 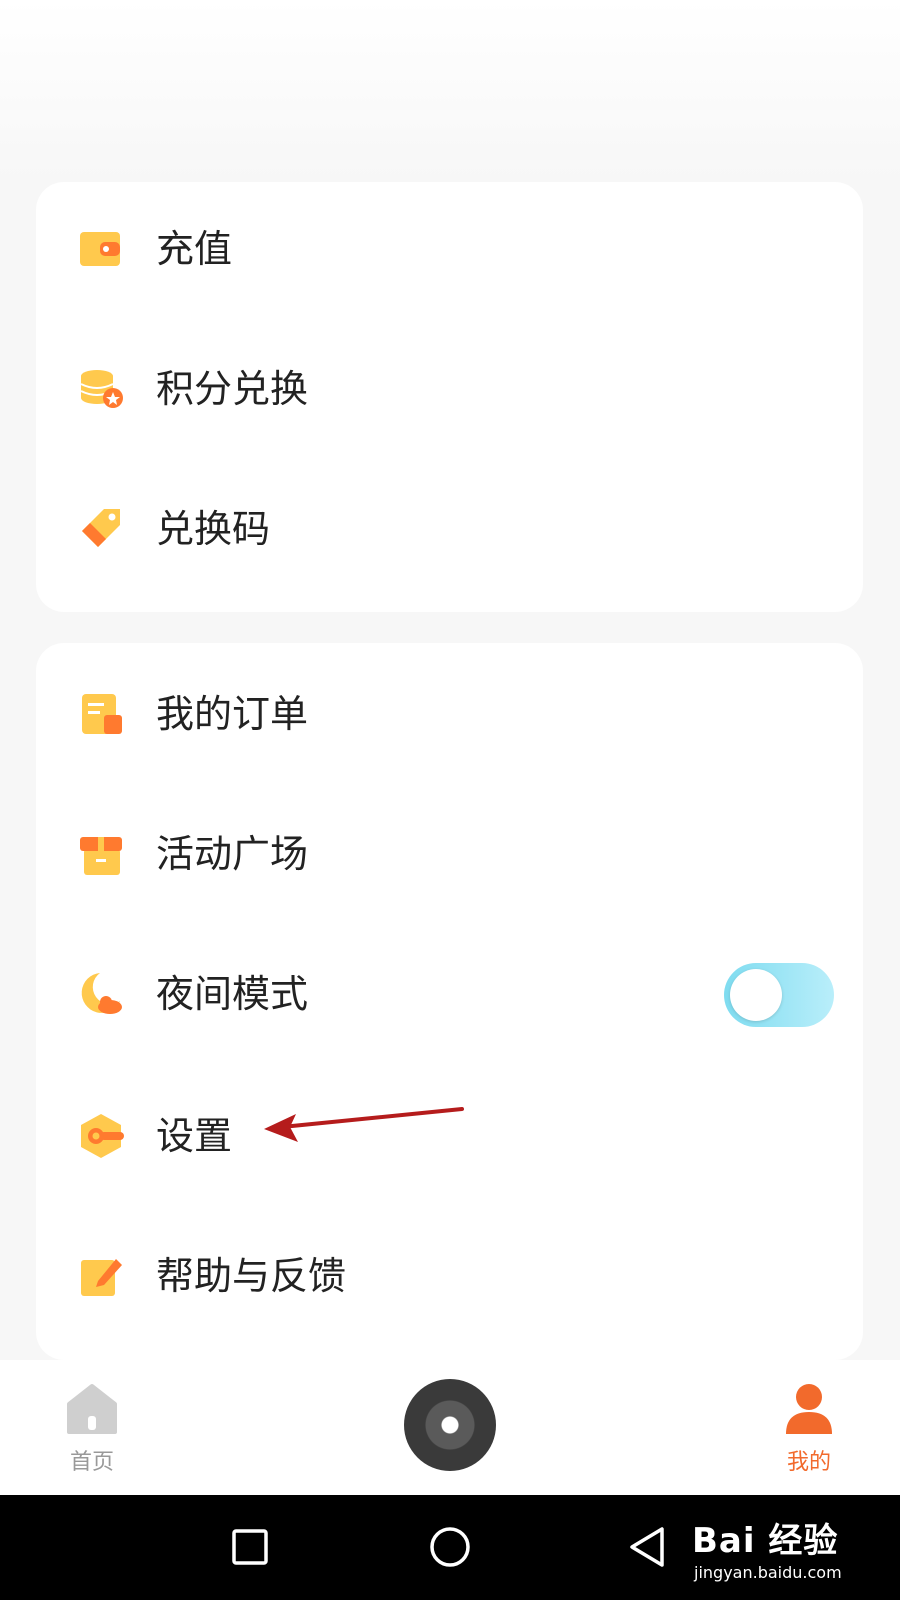 What do you see at coordinates (101, 1277) in the screenshot?
I see `edit-icon` at bounding box center [101, 1277].